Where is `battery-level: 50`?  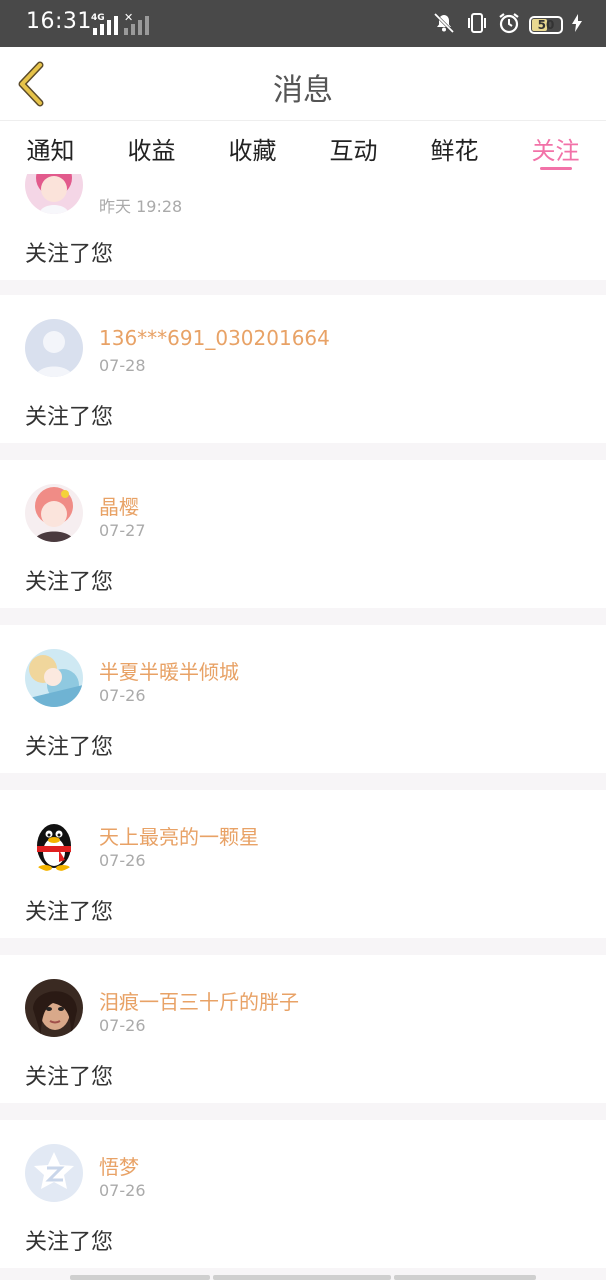
battery-level: 50 is located at coordinates (546, 25).